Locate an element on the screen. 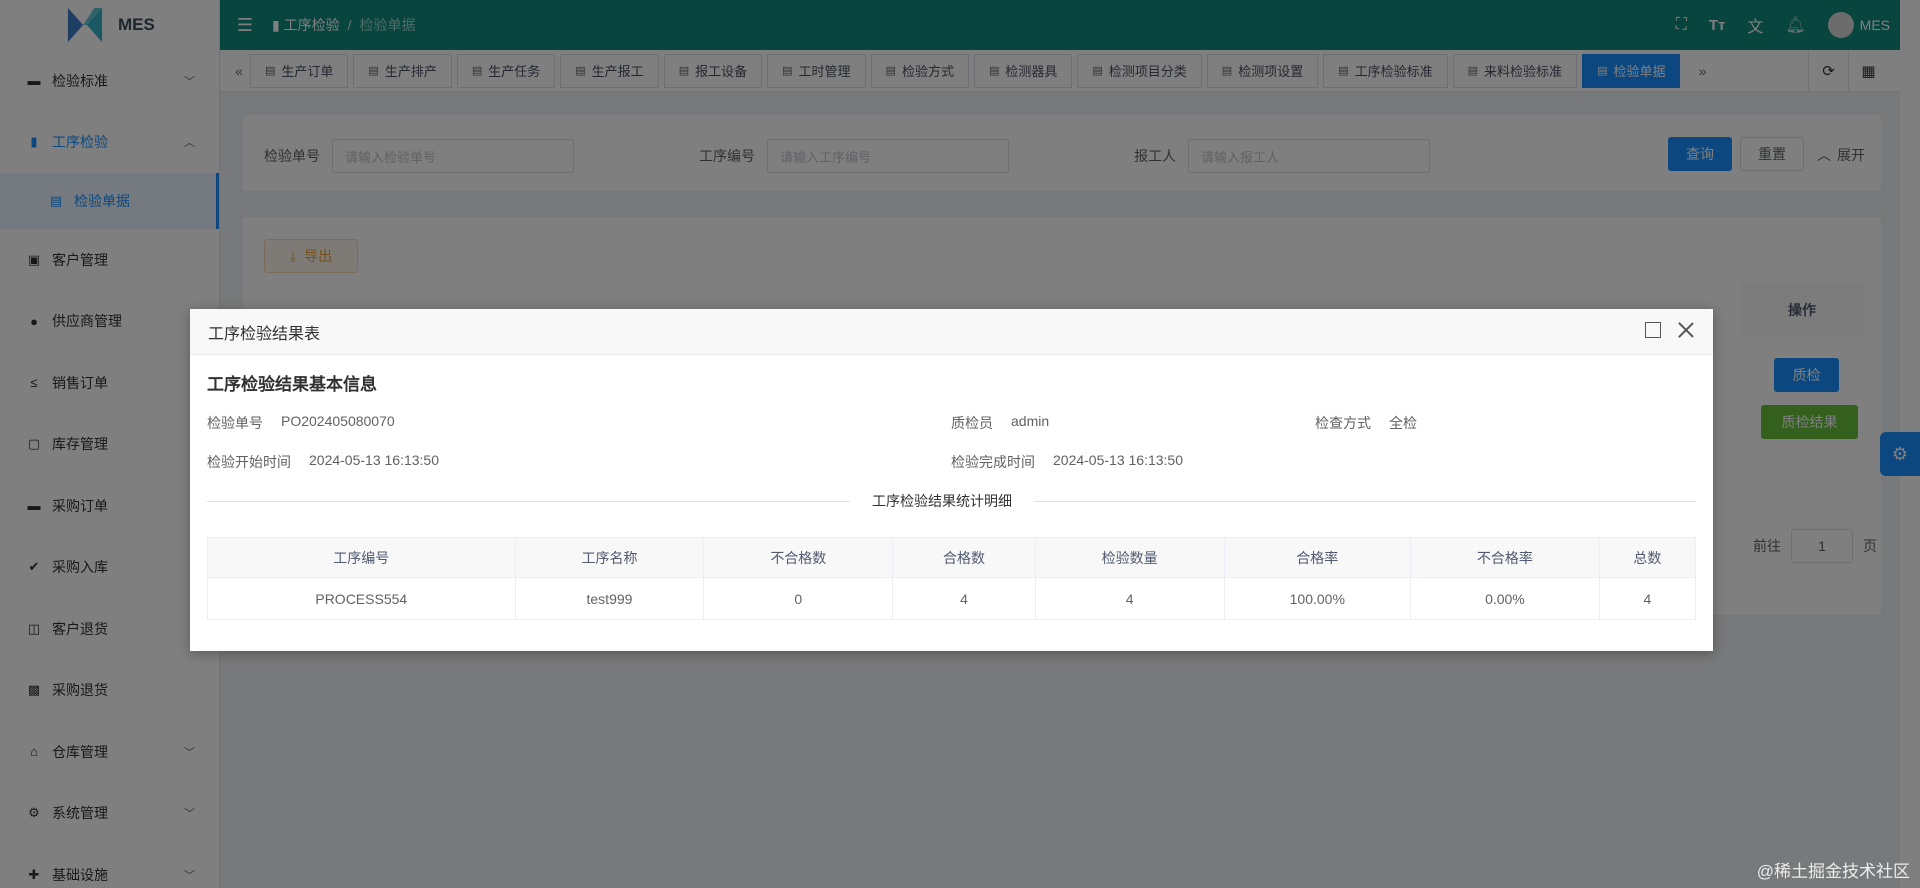  info-method: 检查方式 全检 is located at coordinates (1366, 423).